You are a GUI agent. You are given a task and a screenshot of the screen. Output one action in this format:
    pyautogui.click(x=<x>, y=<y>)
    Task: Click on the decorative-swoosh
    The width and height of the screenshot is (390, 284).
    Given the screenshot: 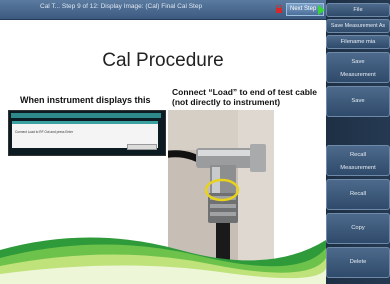 What is the action you would take?
    pyautogui.click(x=163, y=260)
    